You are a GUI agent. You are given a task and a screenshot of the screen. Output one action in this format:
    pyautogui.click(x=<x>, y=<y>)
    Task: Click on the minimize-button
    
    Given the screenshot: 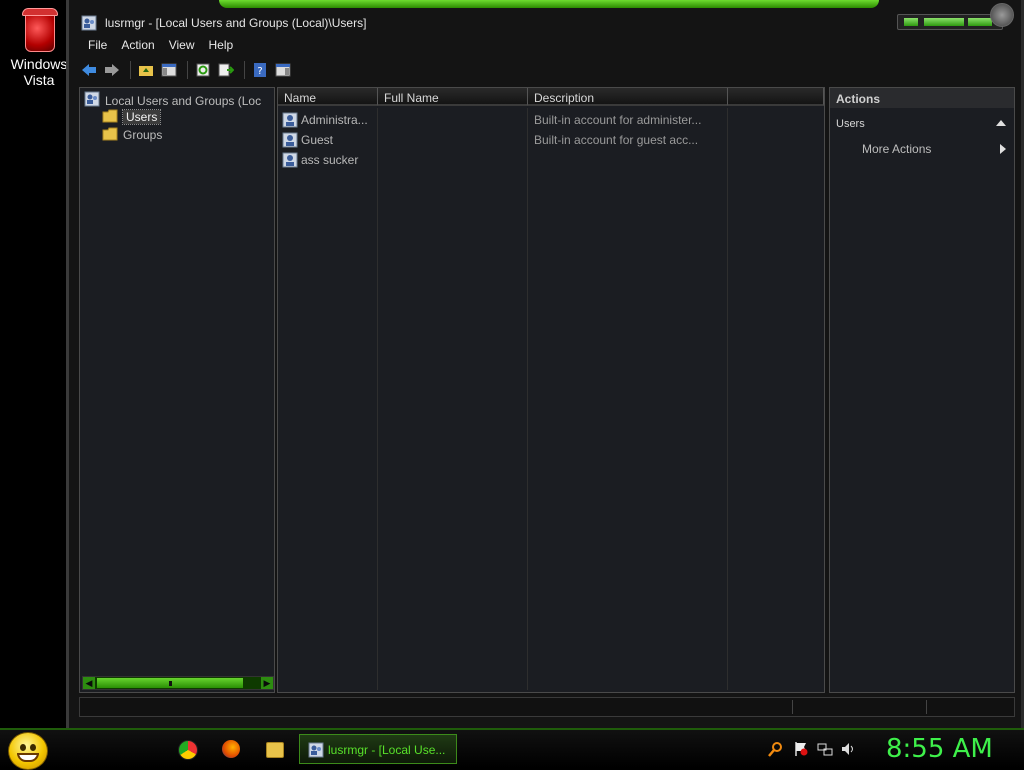 What is the action you would take?
    pyautogui.click(x=911, y=22)
    